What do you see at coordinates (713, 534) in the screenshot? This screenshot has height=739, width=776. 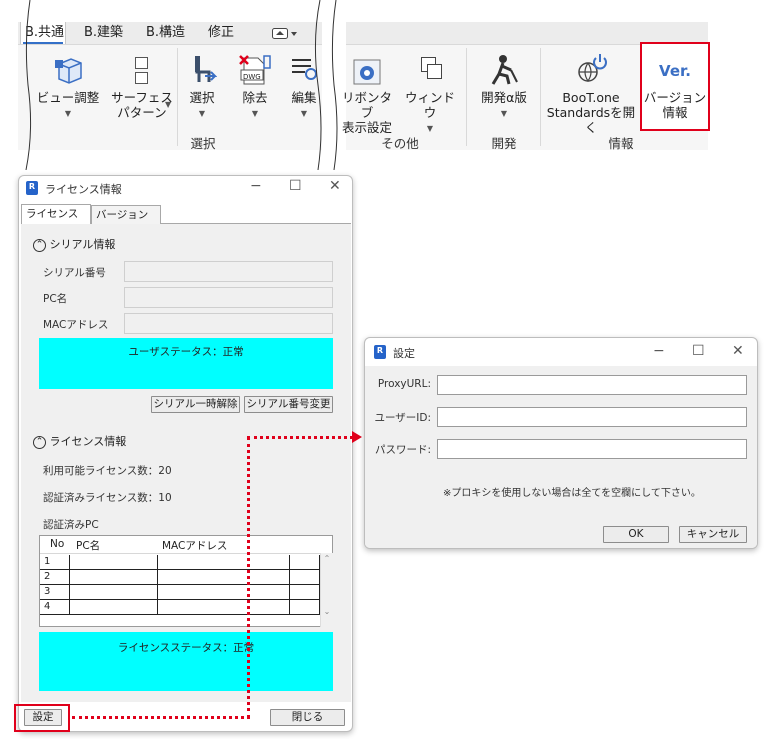 I see `cancel-button: キャンセル` at bounding box center [713, 534].